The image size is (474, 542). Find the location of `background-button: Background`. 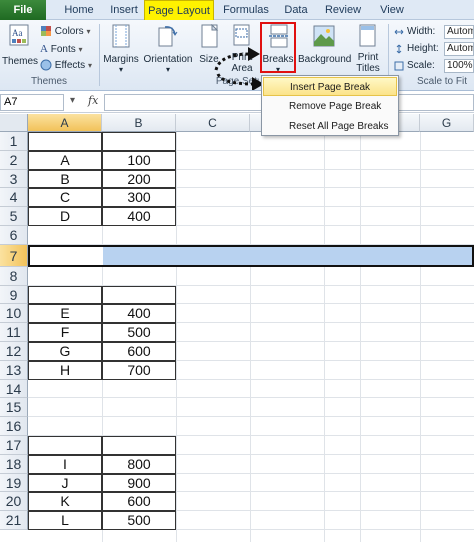

background-button: Background is located at coordinates (325, 48).